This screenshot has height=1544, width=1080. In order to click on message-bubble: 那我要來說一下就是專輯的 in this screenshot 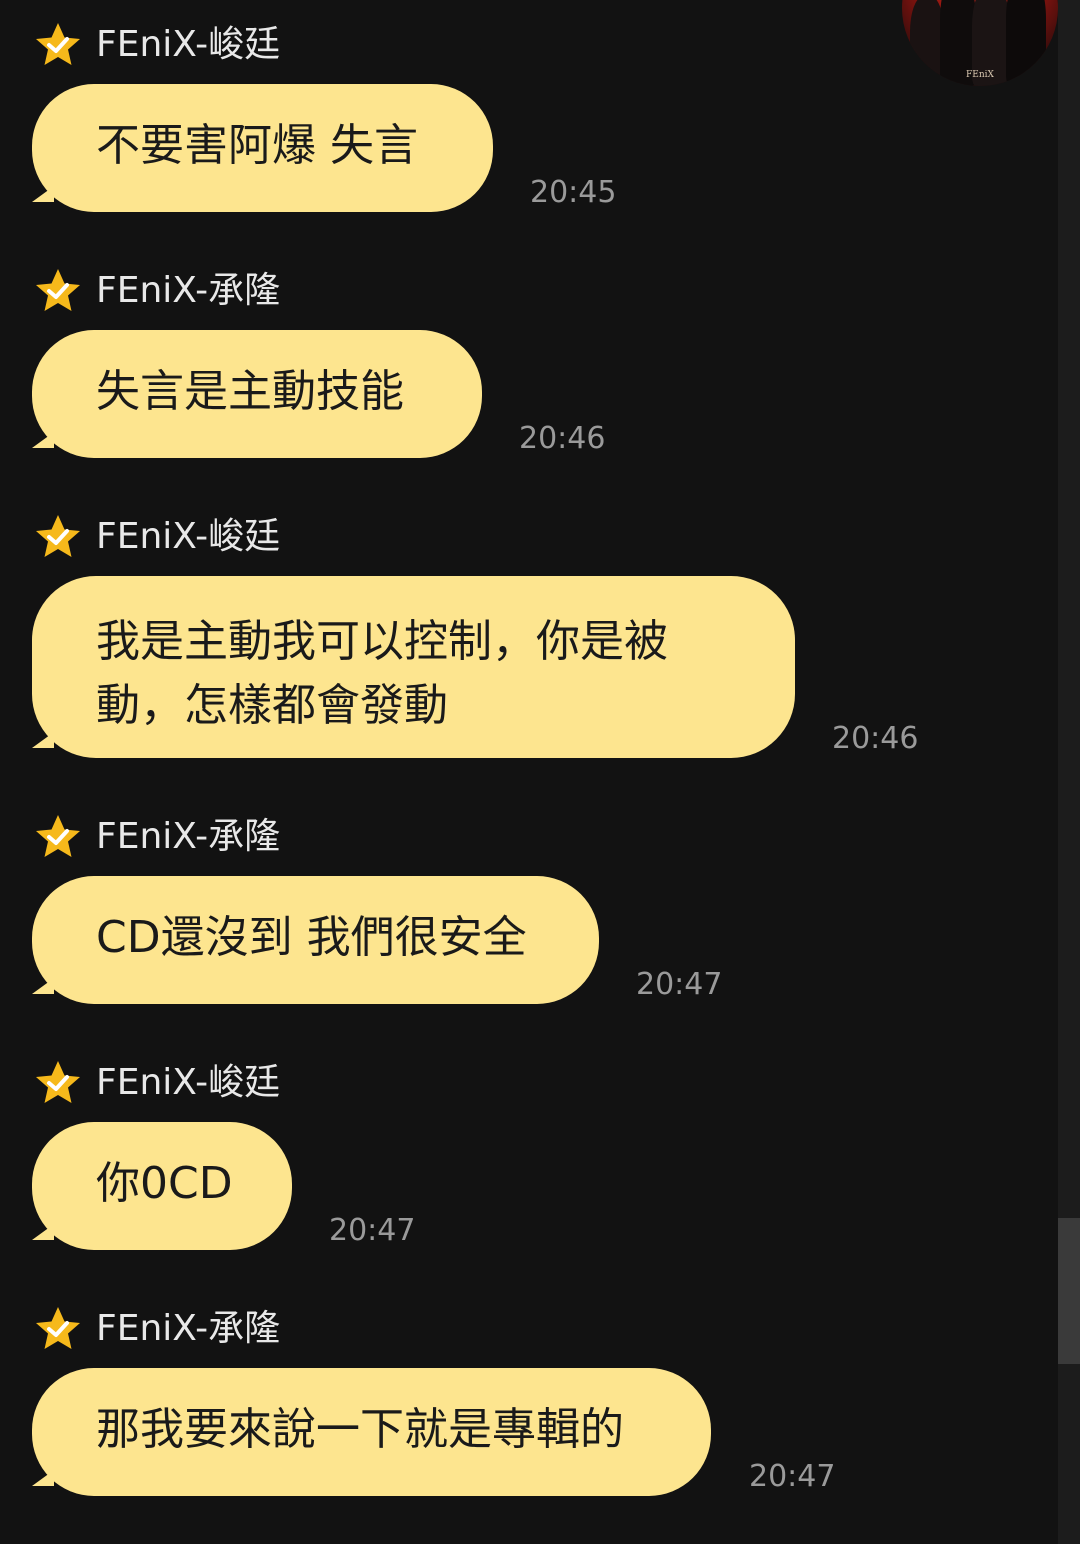, I will do `click(371, 1432)`.